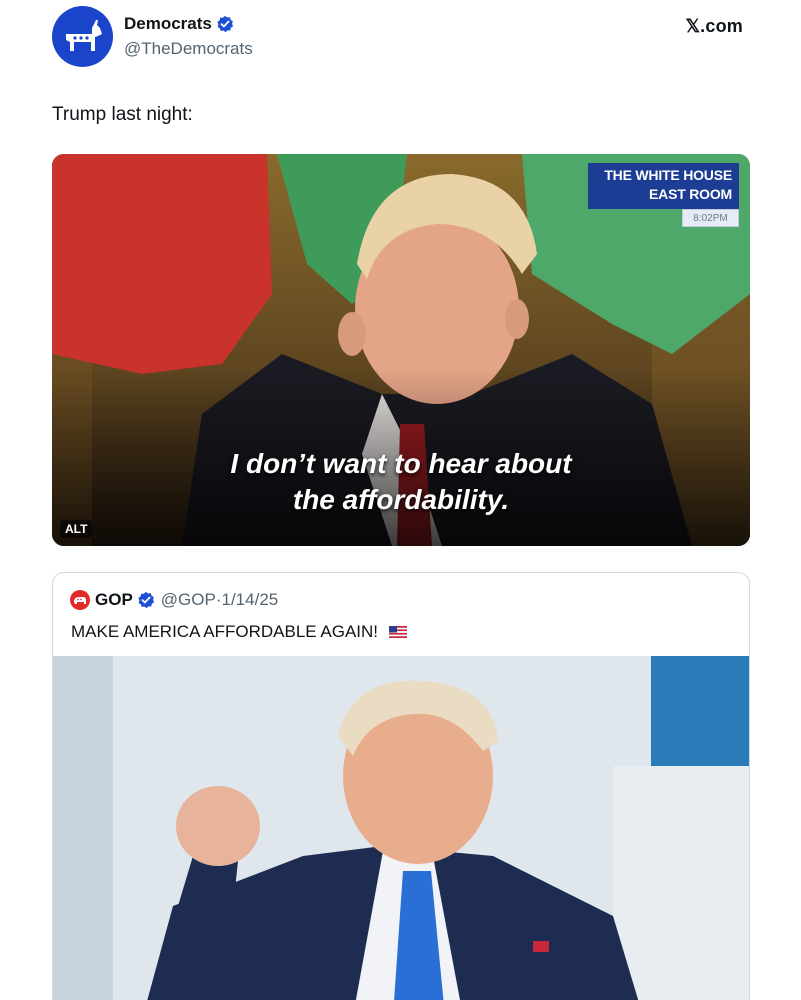 This screenshot has height=1000, width=801. Describe the element at coordinates (401, 463) in the screenshot. I see `caption-line-1: I don’t want to hear about` at that location.